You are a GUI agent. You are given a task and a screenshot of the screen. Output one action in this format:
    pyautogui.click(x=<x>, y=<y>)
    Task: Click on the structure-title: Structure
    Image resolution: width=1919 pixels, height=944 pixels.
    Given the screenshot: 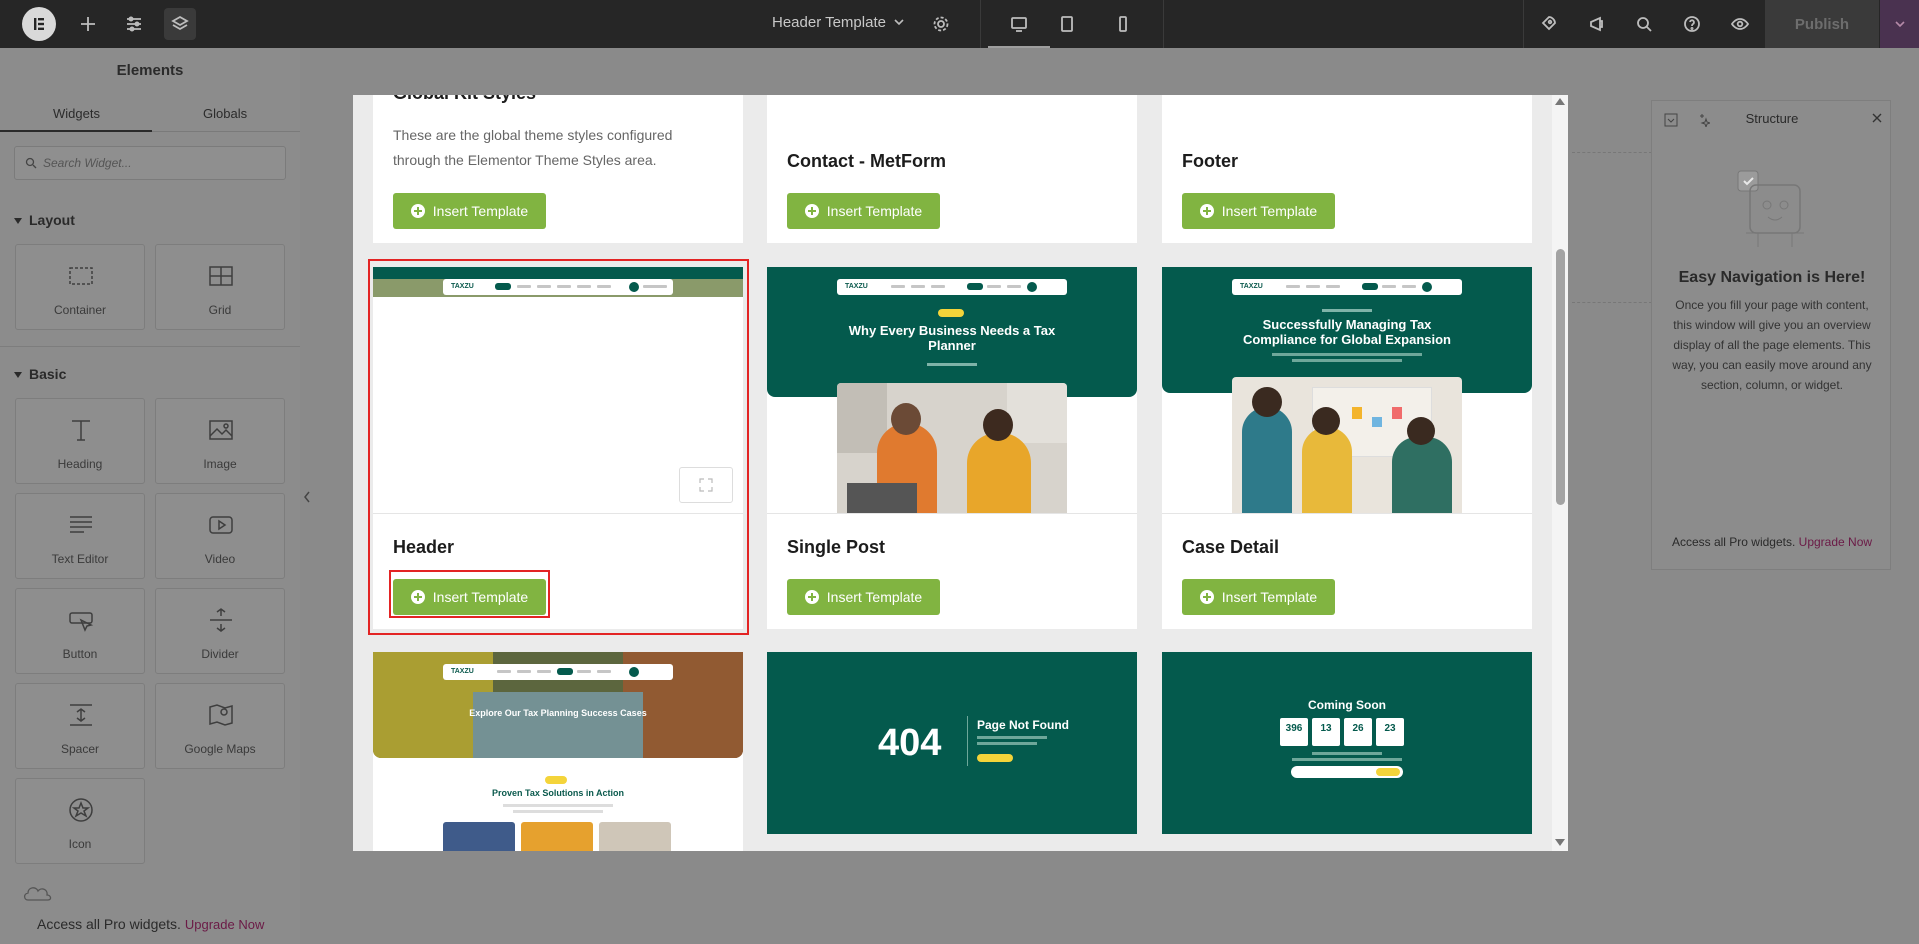 What is the action you would take?
    pyautogui.click(x=1772, y=118)
    